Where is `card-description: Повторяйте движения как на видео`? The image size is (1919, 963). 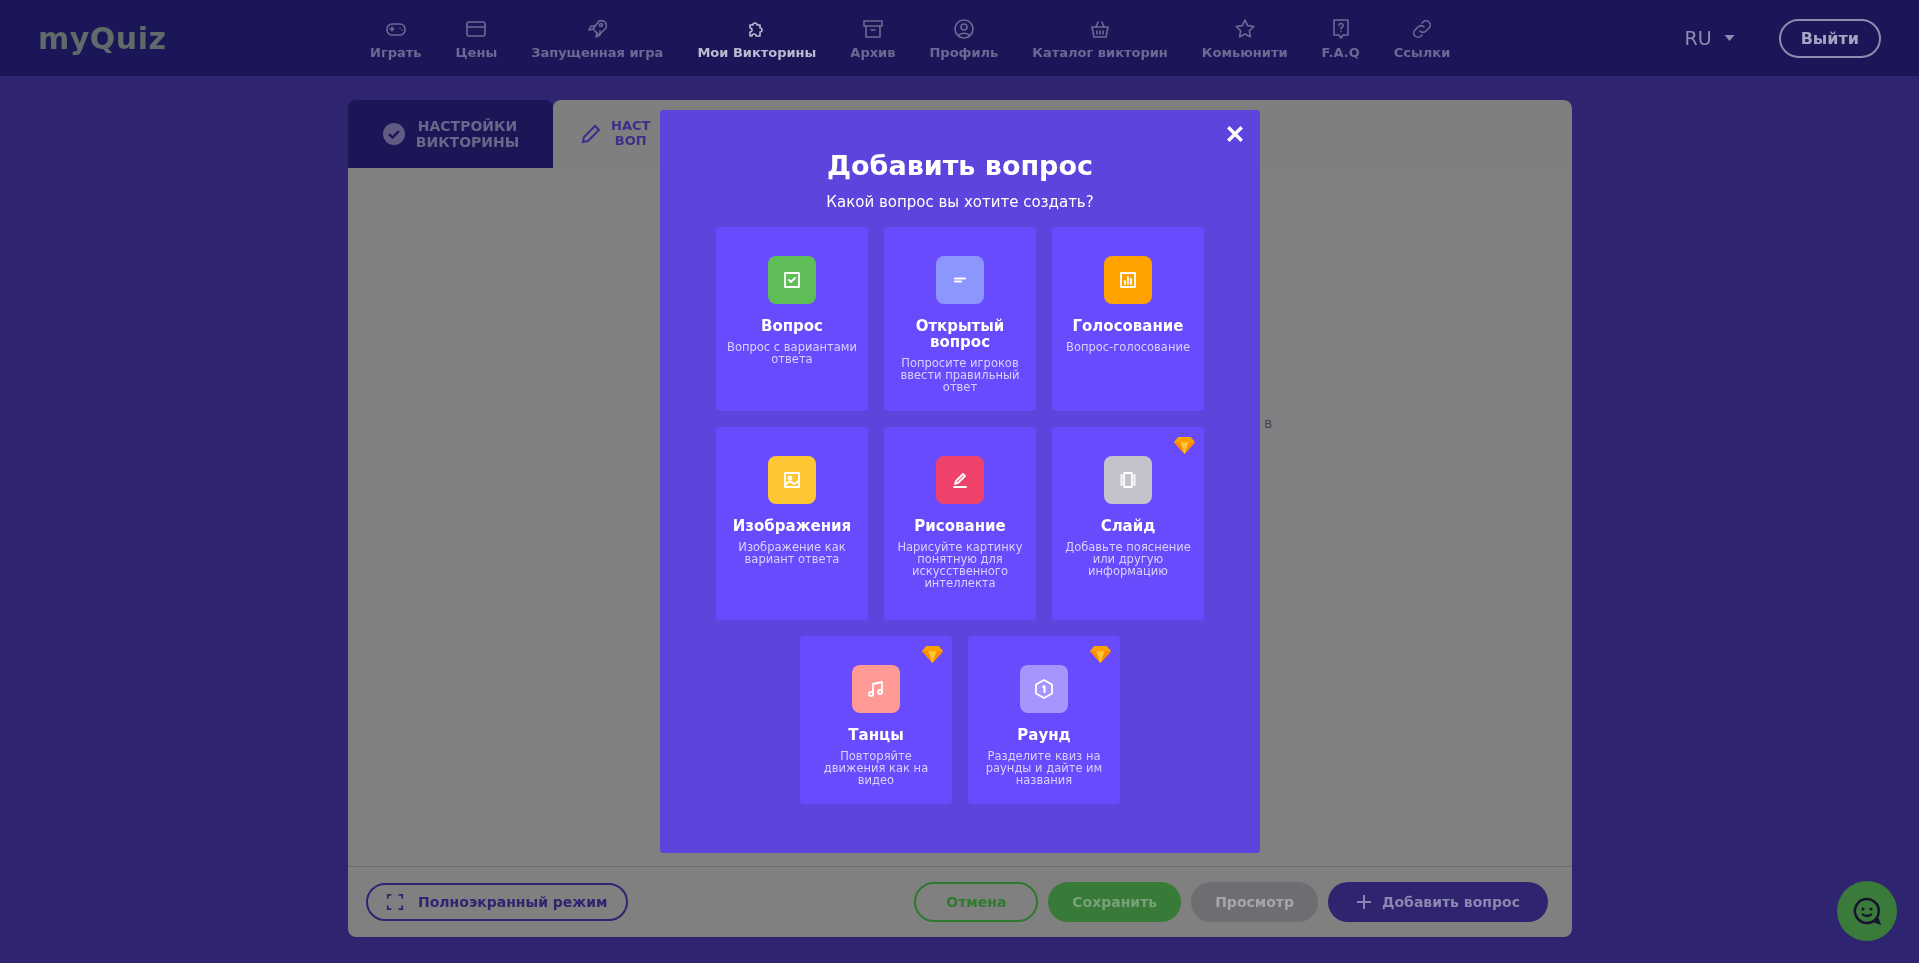
card-description: Повторяйте движения как на видео is located at coordinates (876, 767).